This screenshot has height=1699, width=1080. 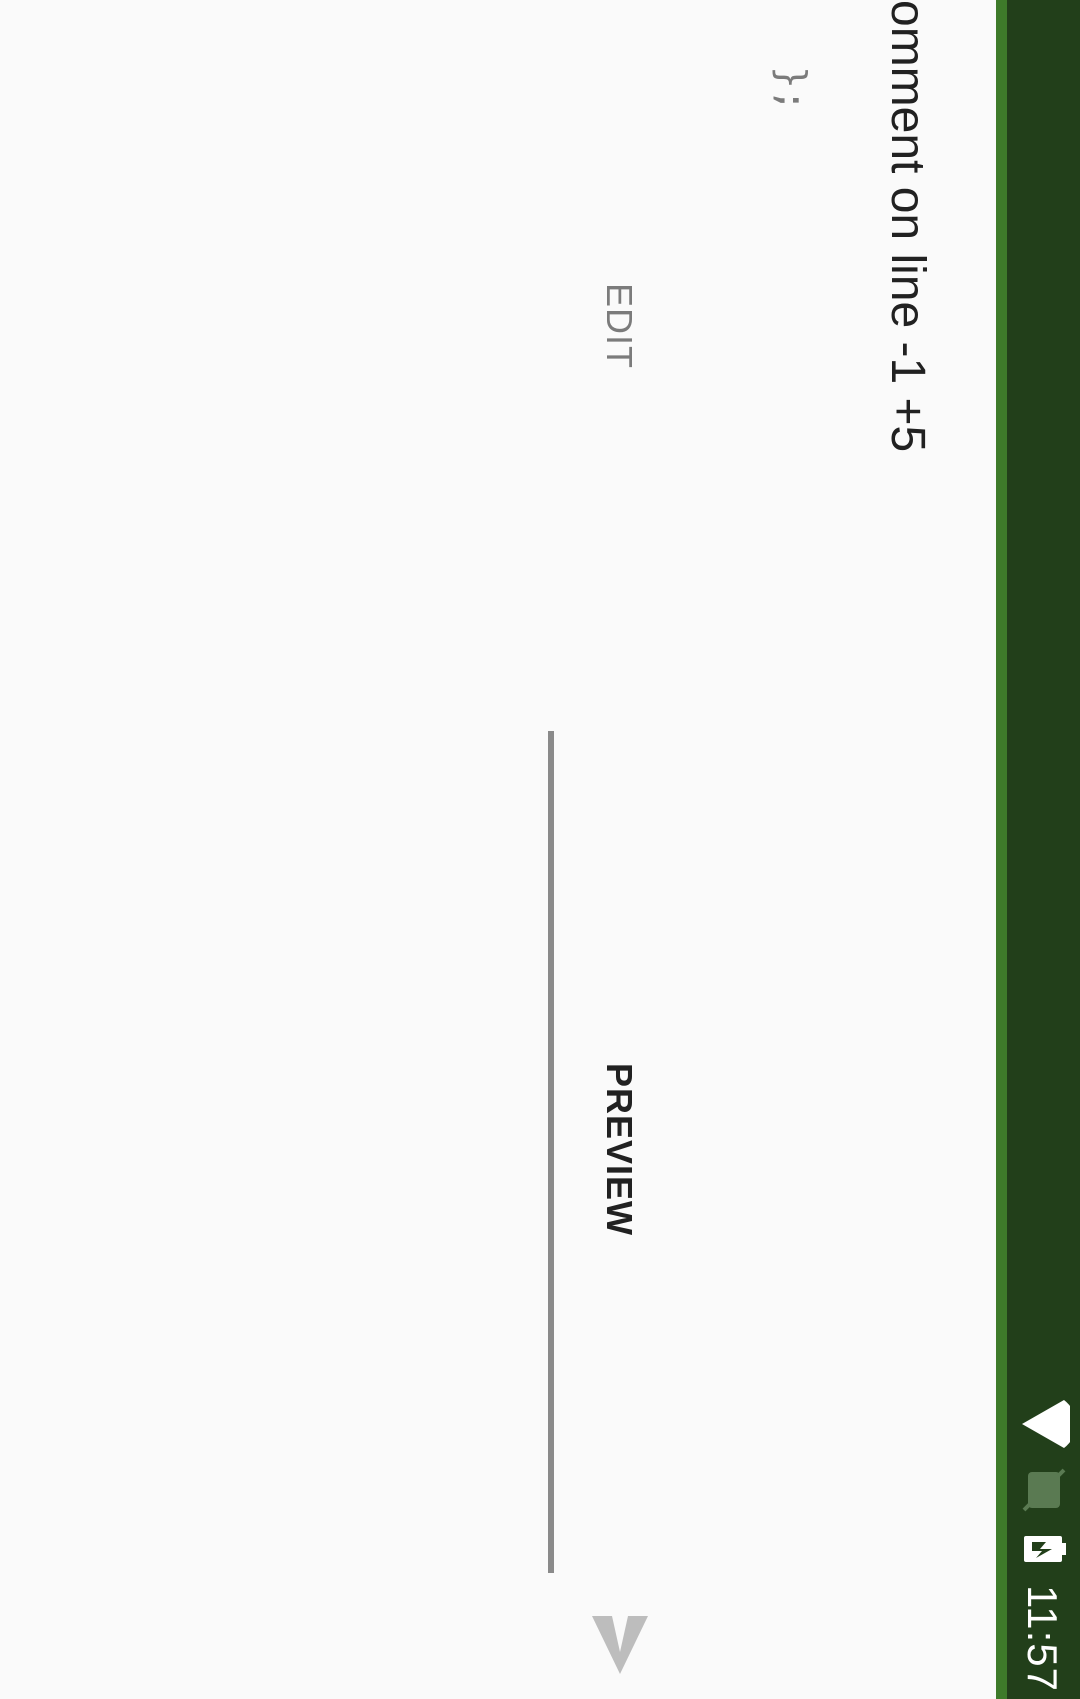 I want to click on code-snippet: };, so click(x=792, y=89).